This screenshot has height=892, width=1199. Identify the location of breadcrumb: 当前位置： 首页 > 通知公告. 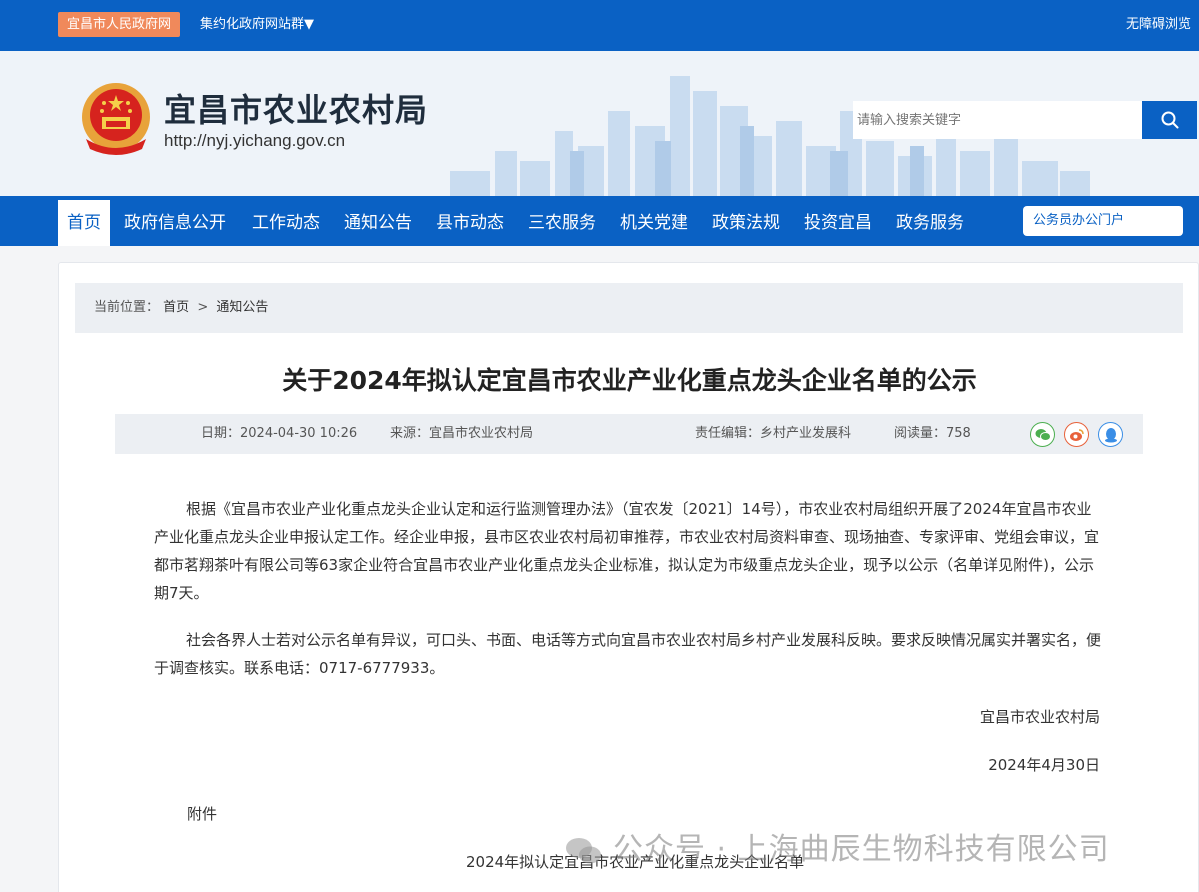
(629, 308).